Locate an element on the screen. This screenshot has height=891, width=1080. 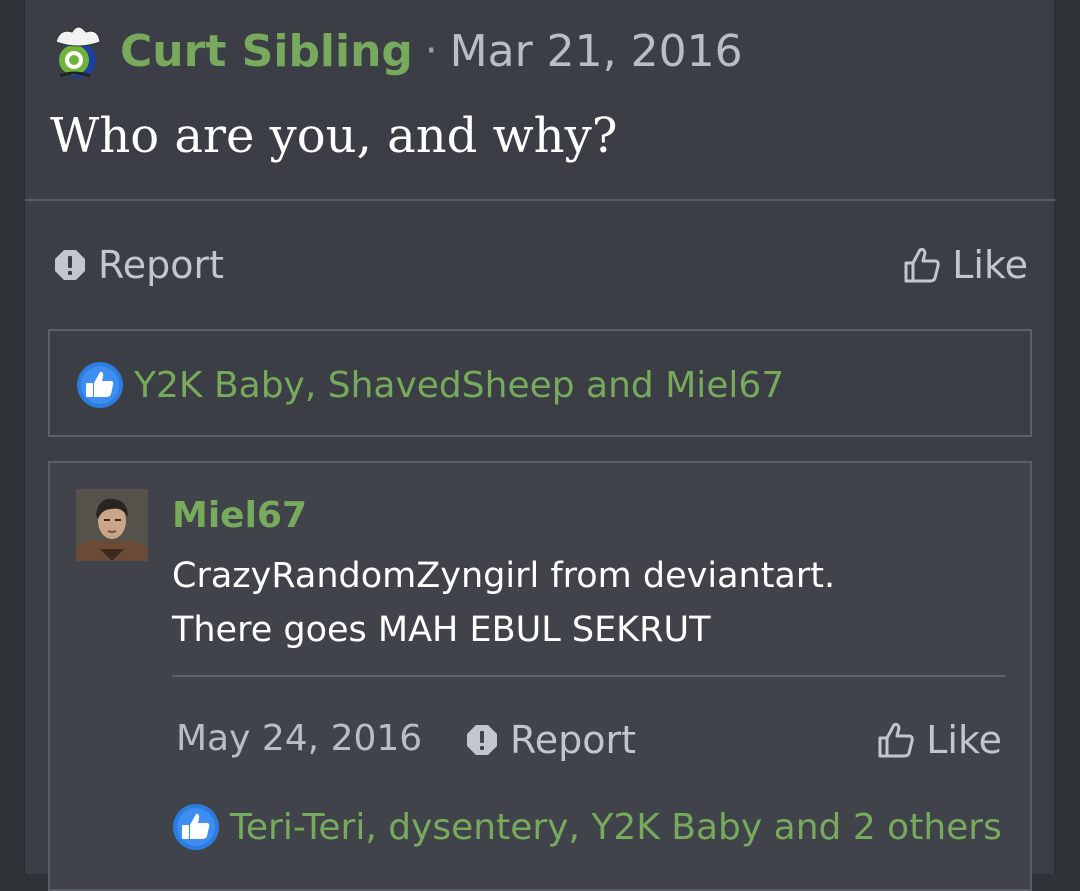
post-reactions: Y2K Baby, ShavedSheep and Miel67 is located at coordinates (430, 385).